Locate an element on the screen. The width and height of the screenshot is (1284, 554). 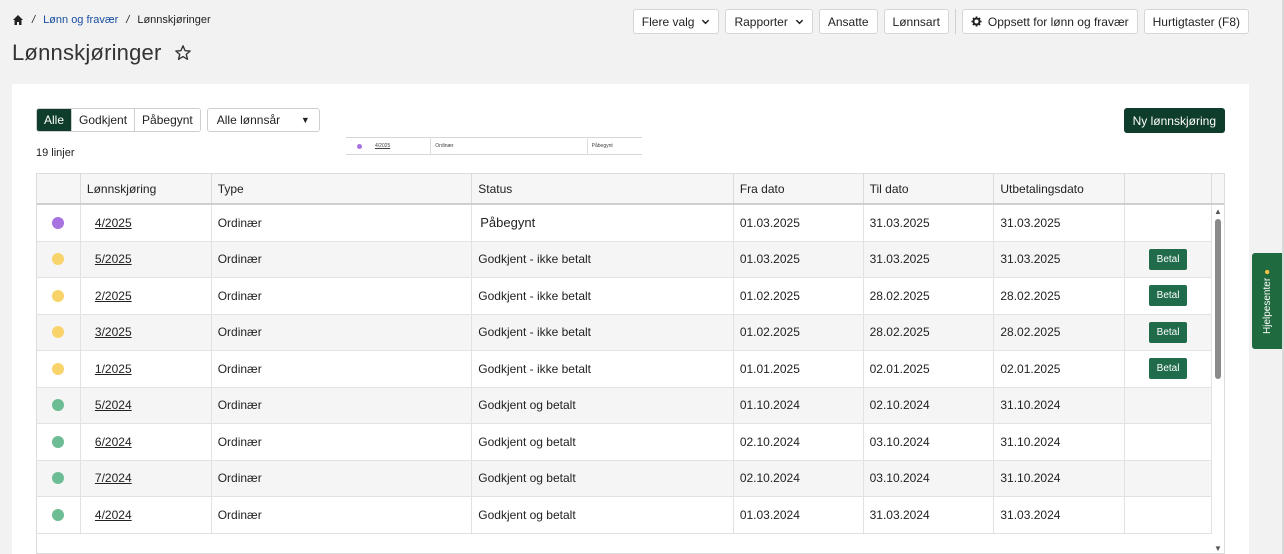
payroll-run-link: 1/2025 is located at coordinates (113, 369).